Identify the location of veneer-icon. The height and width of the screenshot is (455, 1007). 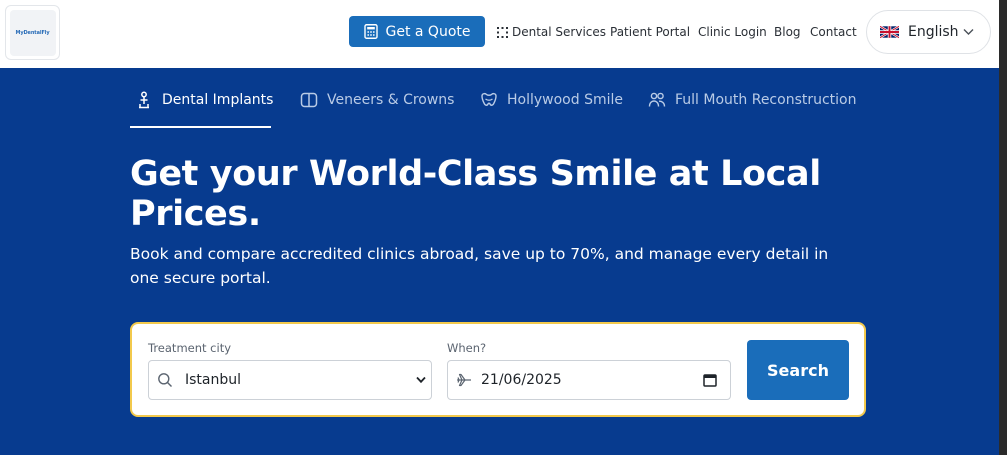
(309, 100).